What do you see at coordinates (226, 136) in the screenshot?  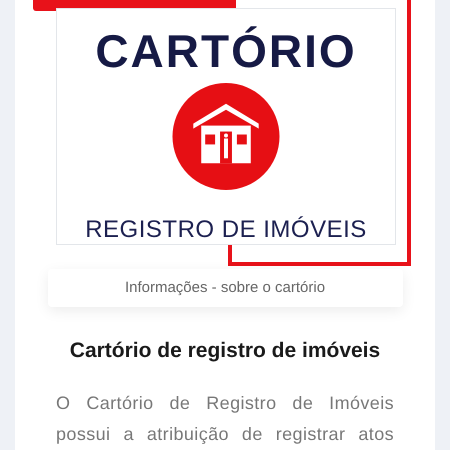 I see `house-logo-icon` at bounding box center [226, 136].